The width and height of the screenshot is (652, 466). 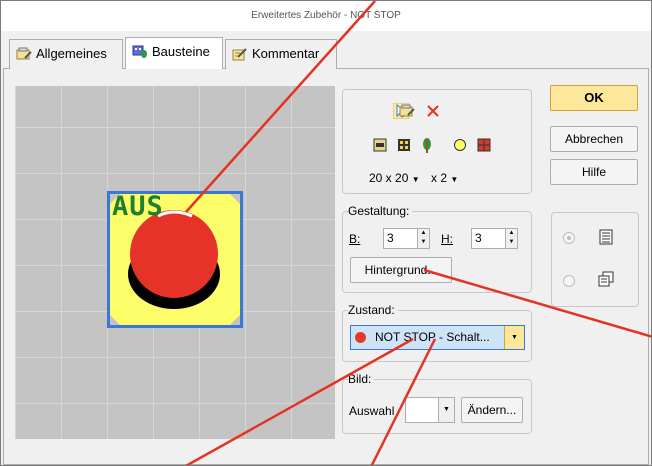 I want to click on tab-bausteine: Bausteine, so click(x=174, y=53).